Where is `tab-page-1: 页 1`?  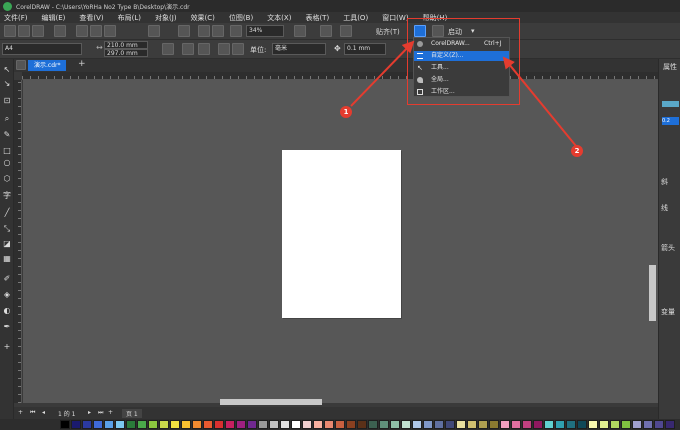 tab-page-1: 页 1 is located at coordinates (132, 413).